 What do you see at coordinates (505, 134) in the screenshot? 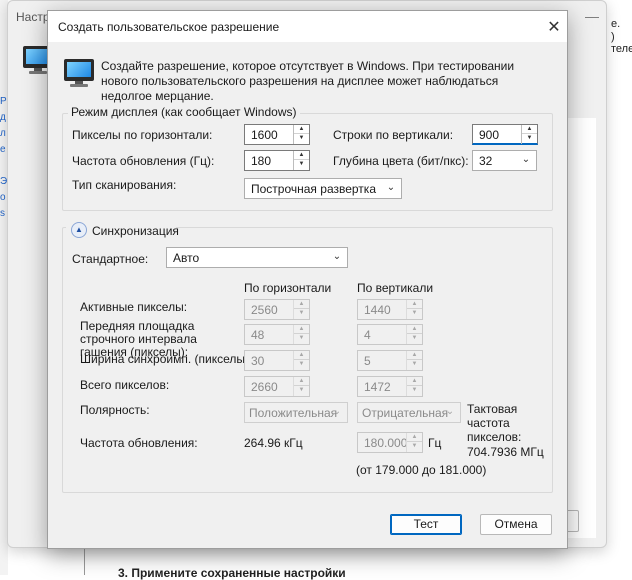
I see `v-lines-stepper: 900 ▲ ▼` at bounding box center [505, 134].